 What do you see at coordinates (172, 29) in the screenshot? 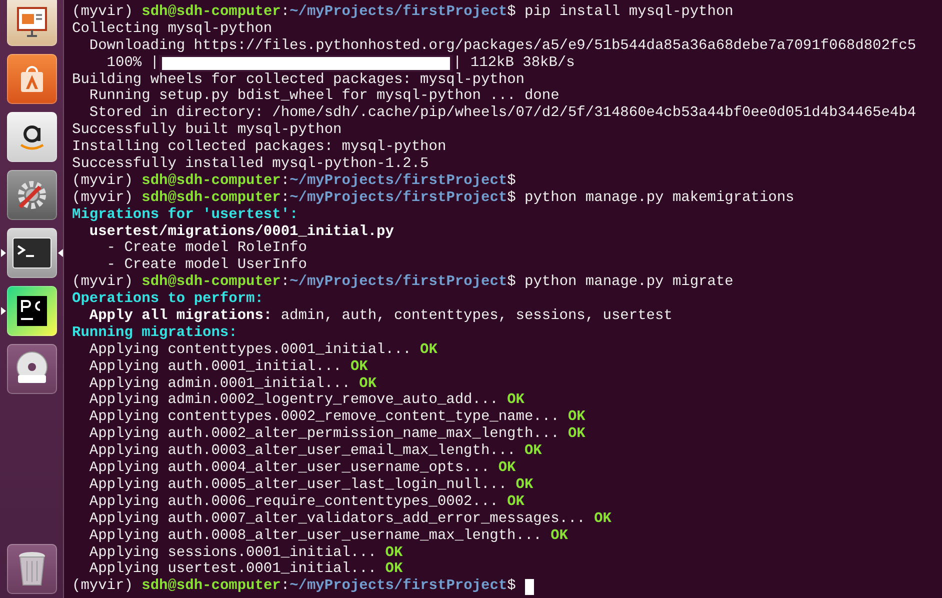
I see `output-line: Collecting mysql-python` at bounding box center [172, 29].